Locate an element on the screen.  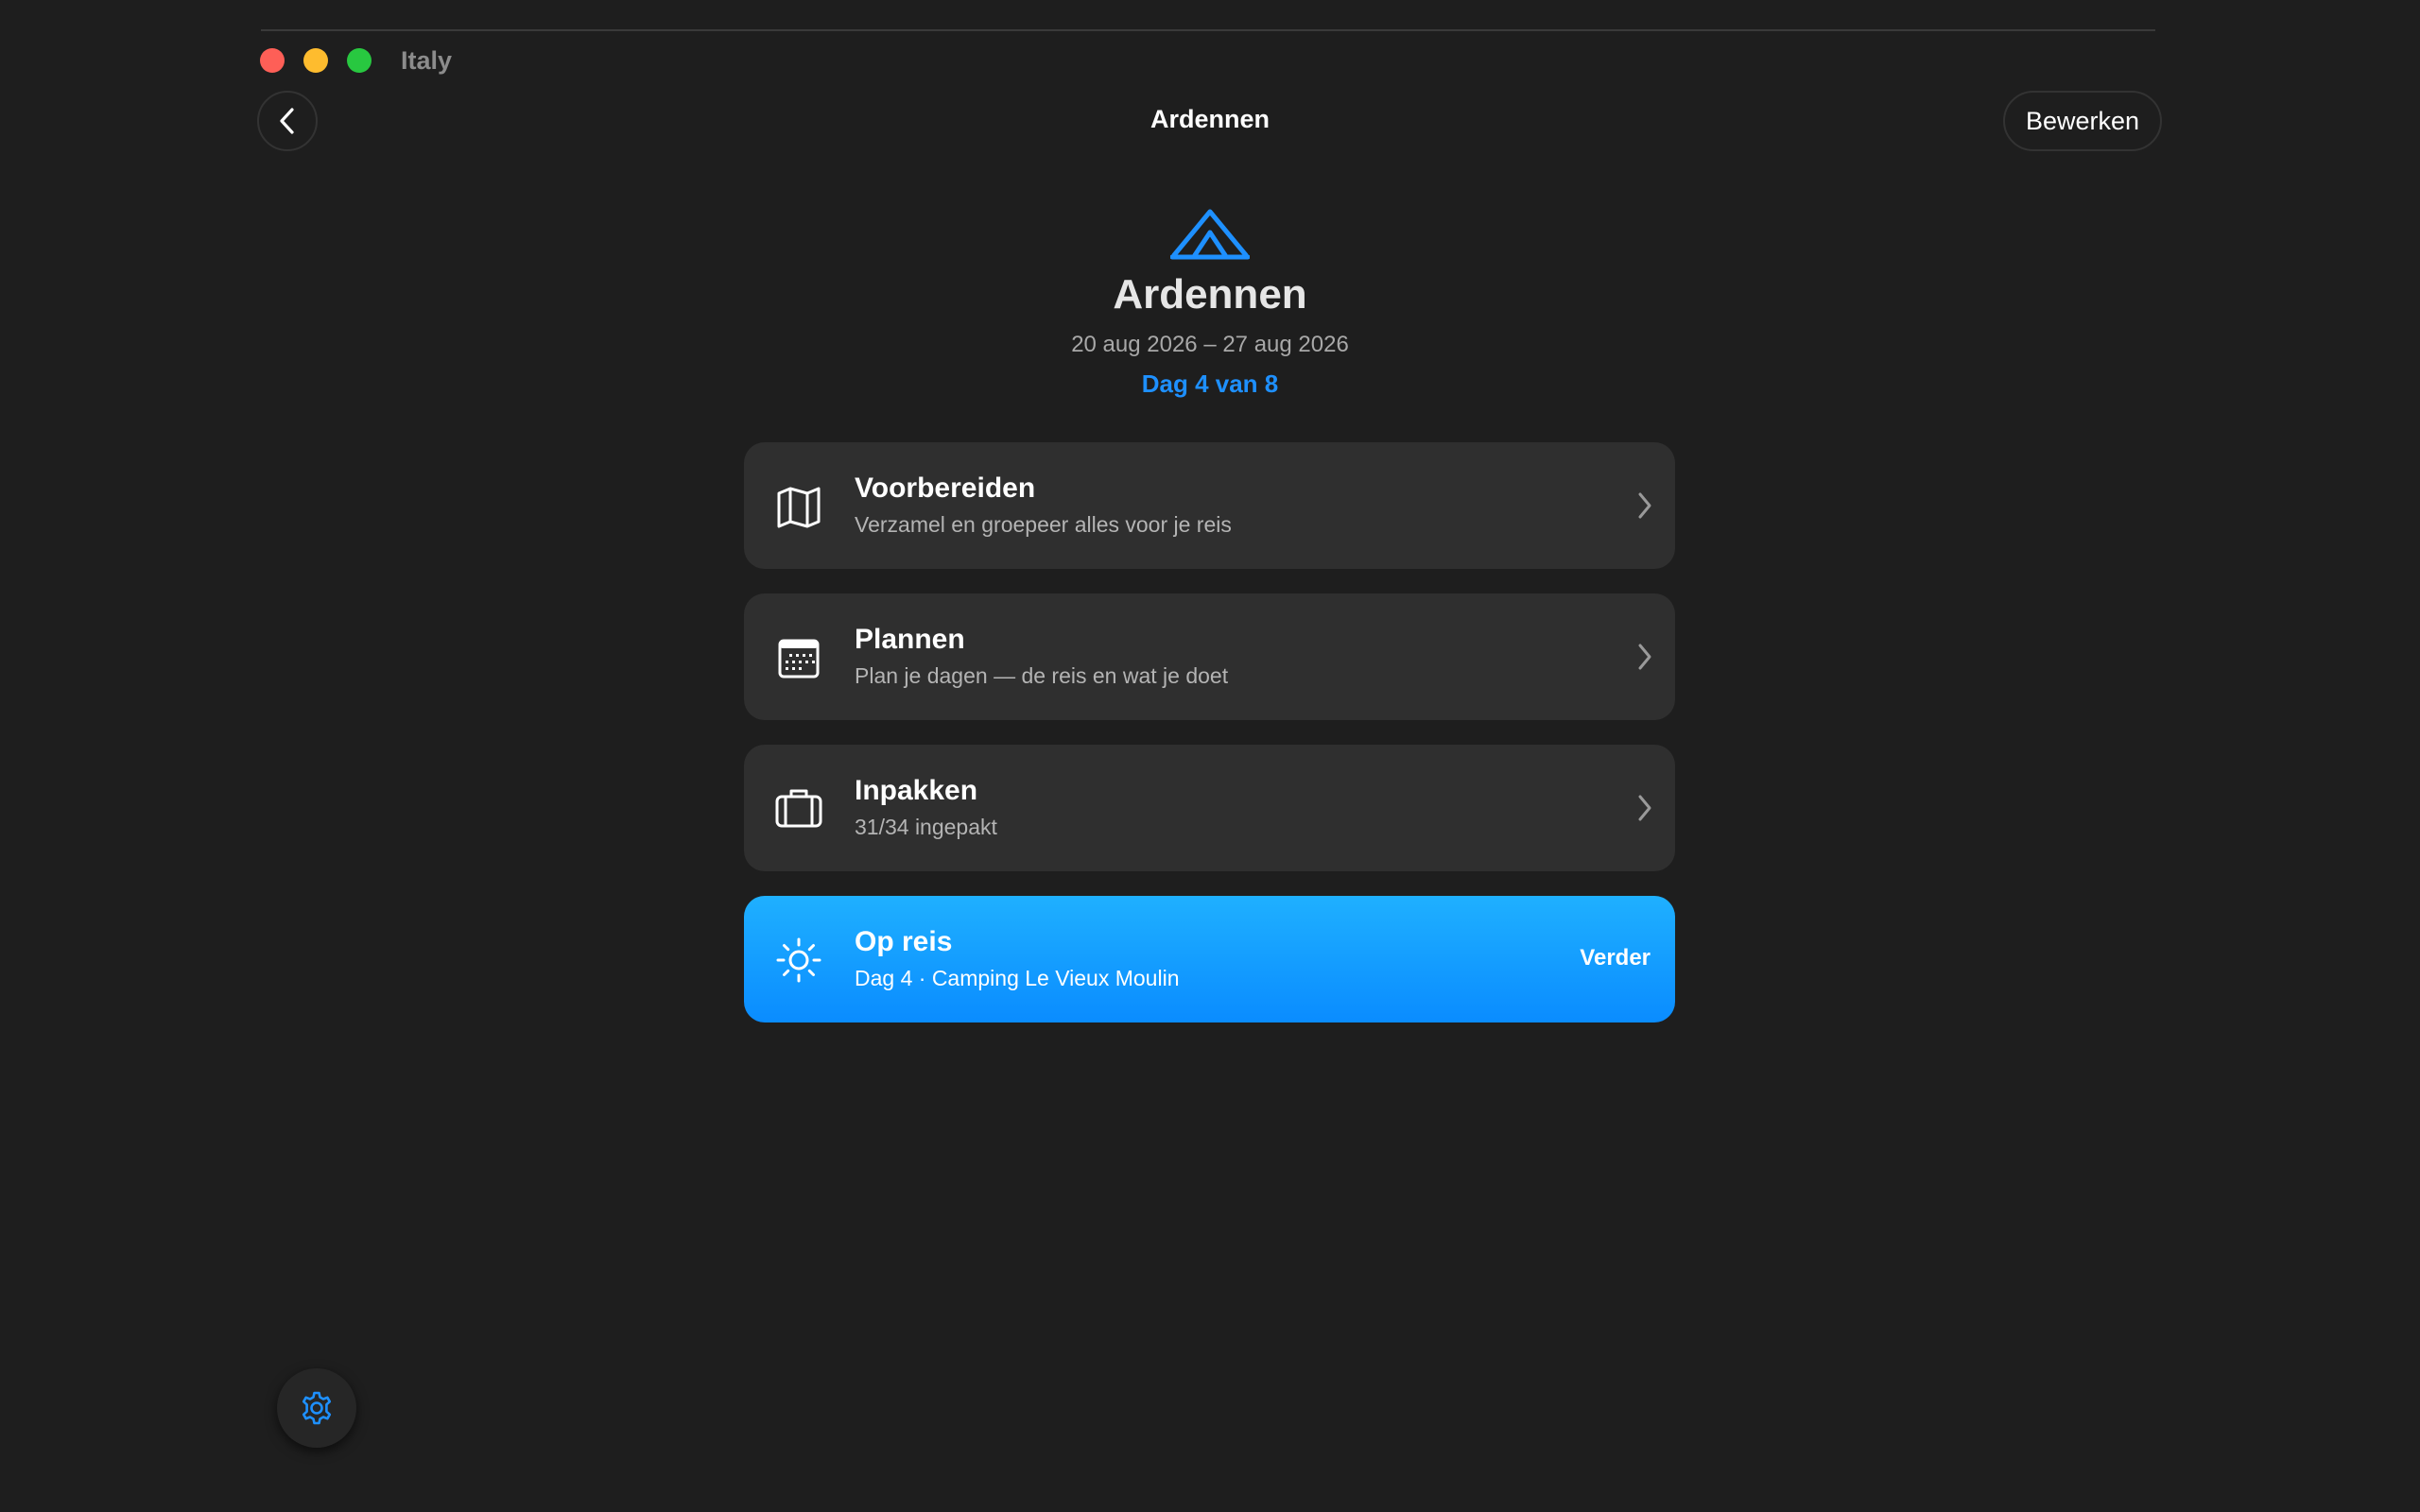
card-subtitle: Verzamel en groepeer alles voor je reis is located at coordinates (1043, 524).